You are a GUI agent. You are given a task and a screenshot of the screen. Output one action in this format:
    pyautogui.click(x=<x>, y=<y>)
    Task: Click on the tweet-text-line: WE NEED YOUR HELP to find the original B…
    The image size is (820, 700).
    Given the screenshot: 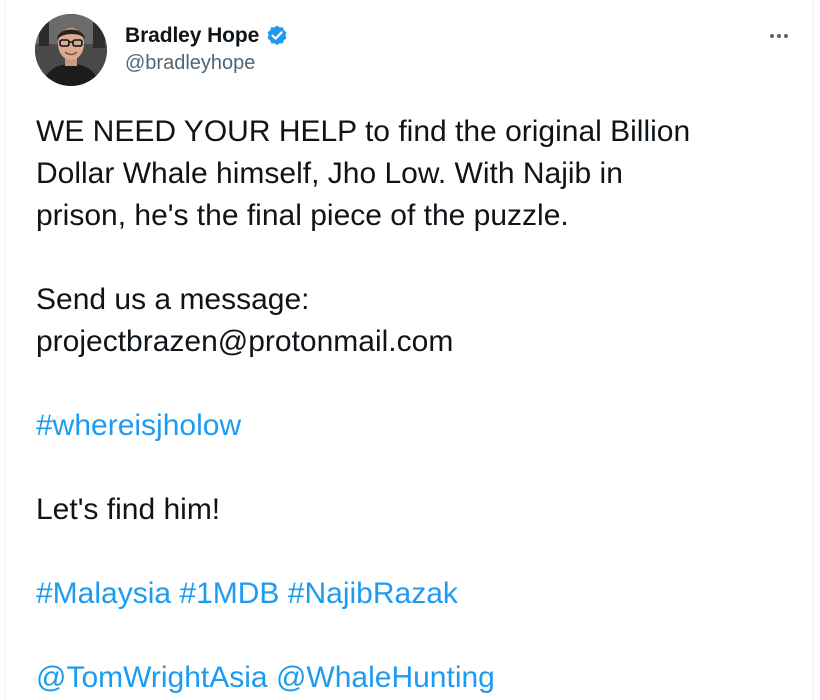 What is the action you would take?
    pyautogui.click(x=363, y=131)
    